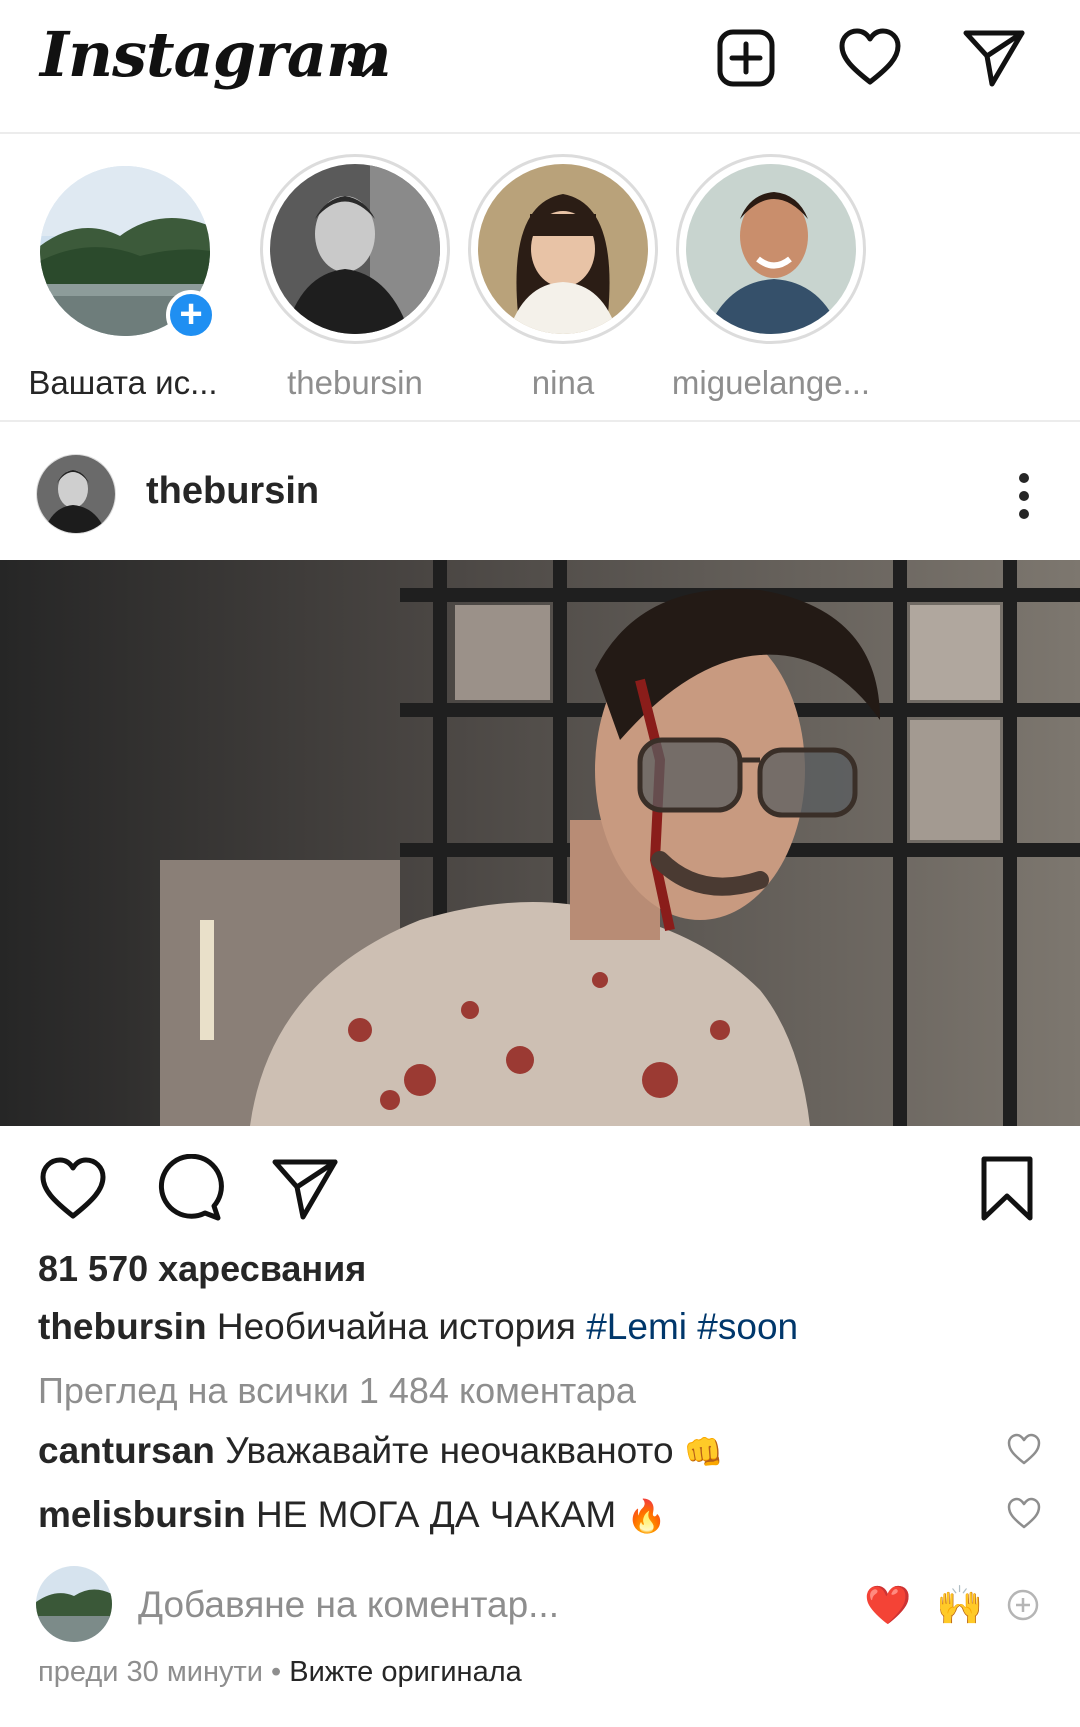 The image size is (1080, 1727). I want to click on story-nina: nina, so click(560, 279).